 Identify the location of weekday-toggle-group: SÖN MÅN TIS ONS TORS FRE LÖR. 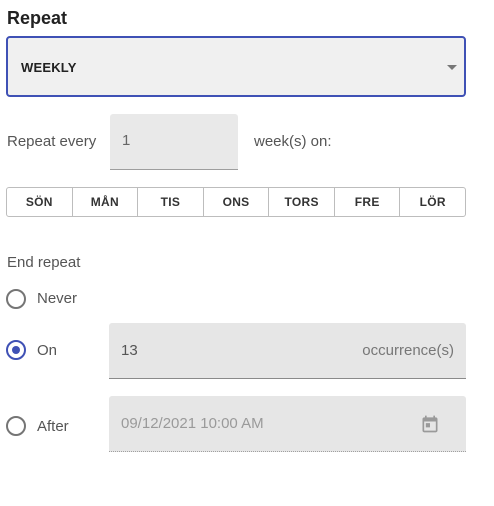
(236, 202).